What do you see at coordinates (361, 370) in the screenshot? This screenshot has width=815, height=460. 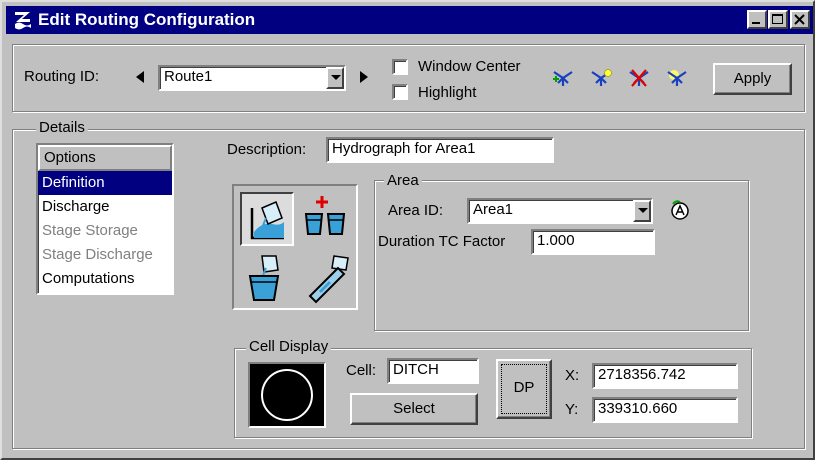 I see `cell-label: Cell:` at bounding box center [361, 370].